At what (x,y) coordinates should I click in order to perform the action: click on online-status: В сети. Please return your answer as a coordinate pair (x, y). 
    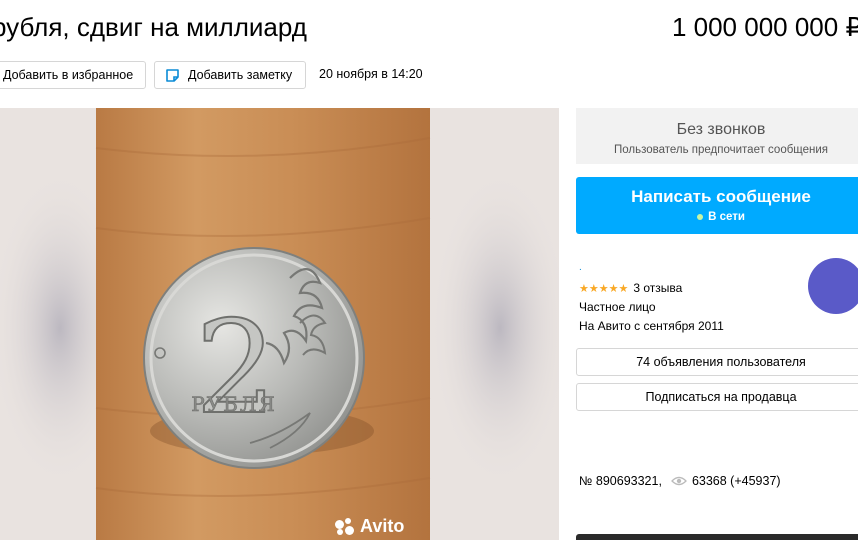
    Looking at the image, I should click on (717, 217).